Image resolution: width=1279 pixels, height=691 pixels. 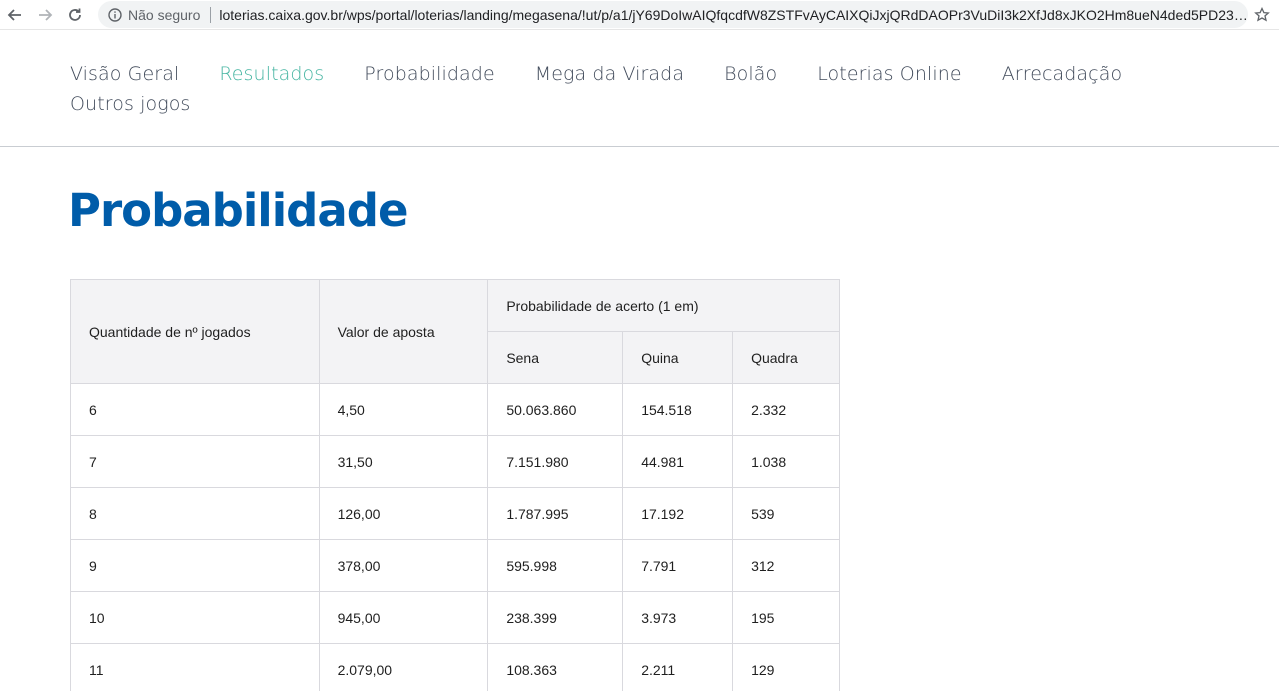 I want to click on table-row: 10 945,00 238.399 3.973 195, so click(x=455, y=617).